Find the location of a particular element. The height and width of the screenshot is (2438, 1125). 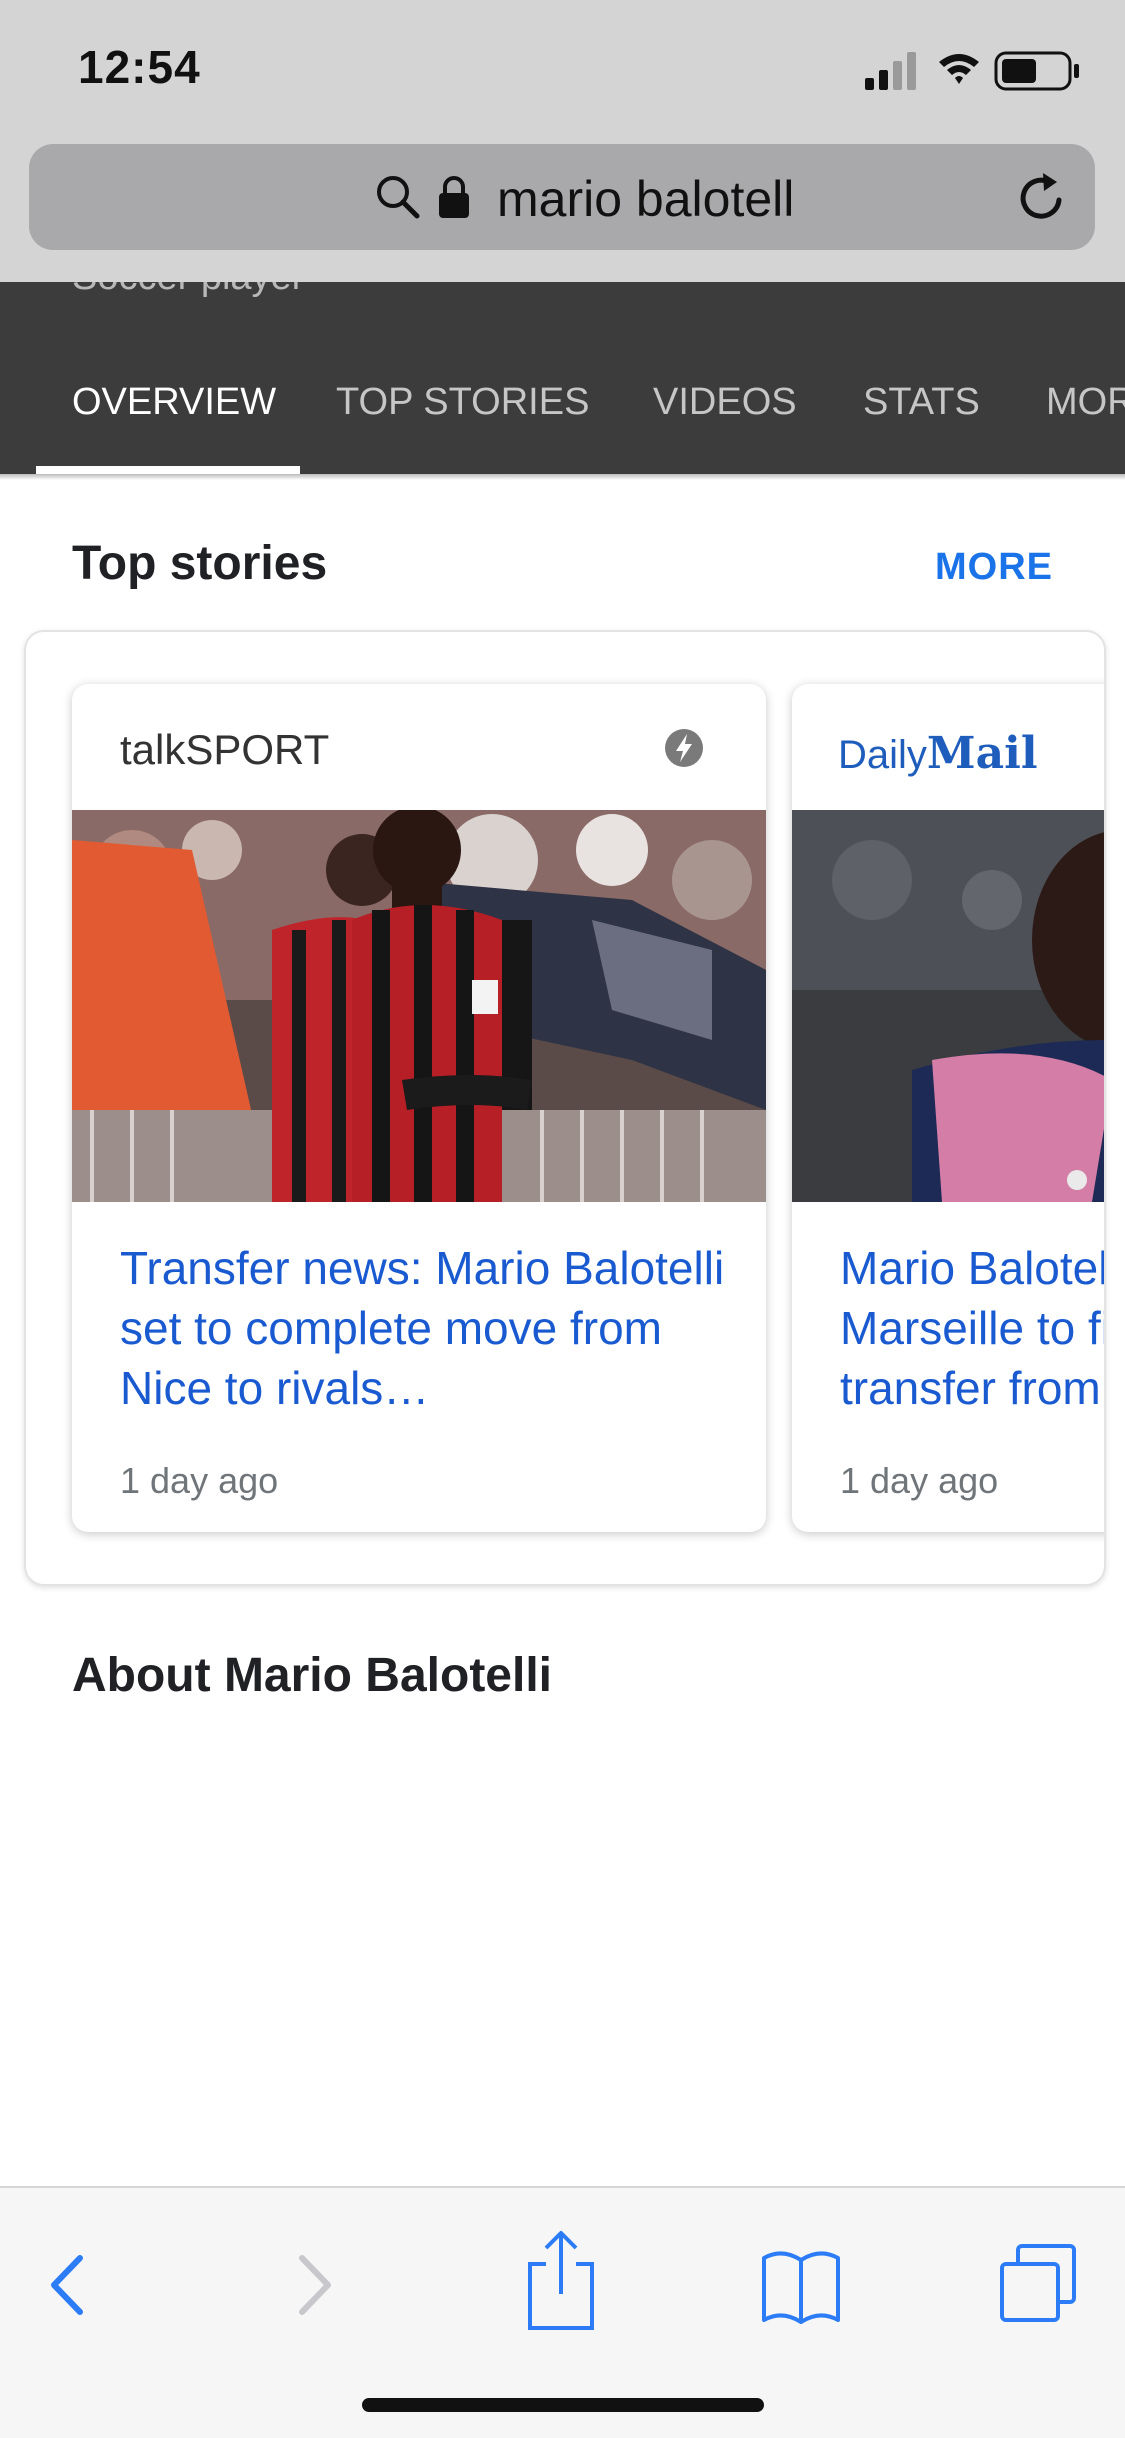

tabs-icon is located at coordinates (1038, 2285).